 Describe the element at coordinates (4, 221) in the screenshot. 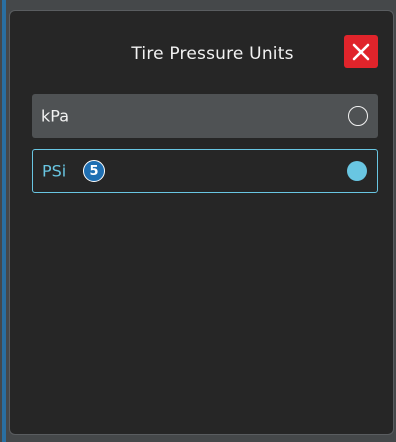

I see `frame-accent-edge` at that location.